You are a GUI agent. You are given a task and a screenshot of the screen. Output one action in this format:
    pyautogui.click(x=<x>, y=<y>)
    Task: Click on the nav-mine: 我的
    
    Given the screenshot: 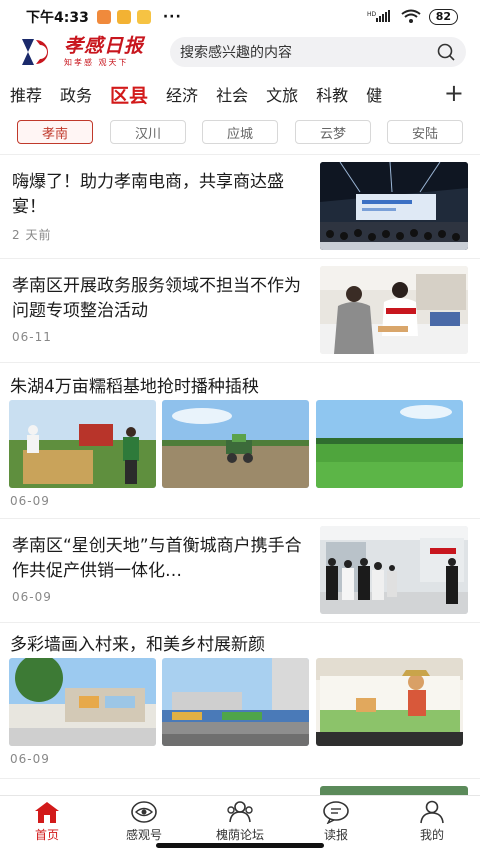 What is the action you would take?
    pyautogui.click(x=432, y=821)
    